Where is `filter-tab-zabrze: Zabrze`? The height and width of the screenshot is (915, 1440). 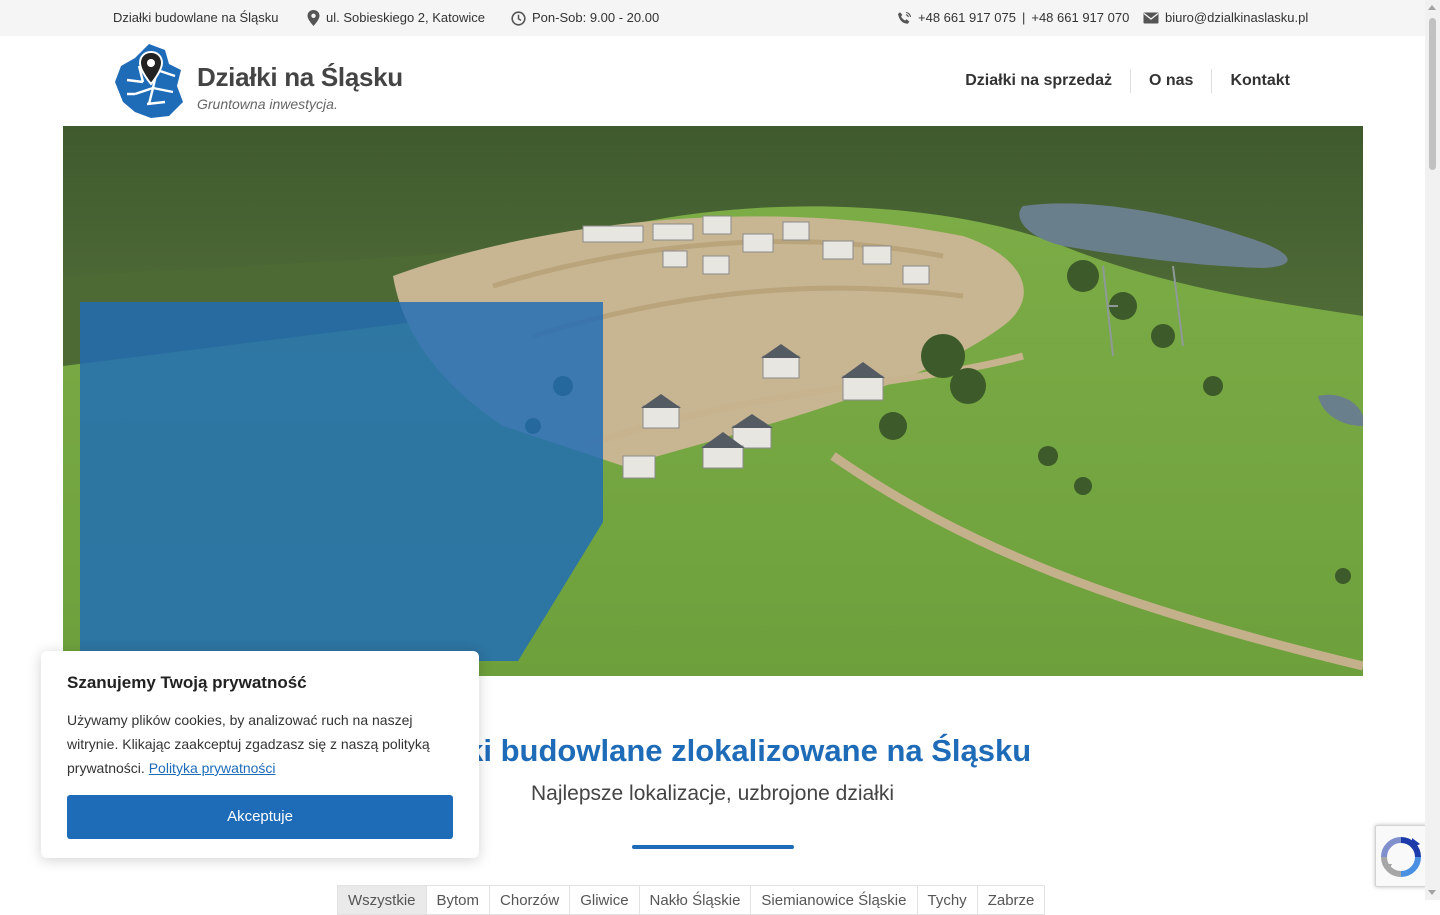
filter-tab-zabrze: Zabrze is located at coordinates (1011, 900).